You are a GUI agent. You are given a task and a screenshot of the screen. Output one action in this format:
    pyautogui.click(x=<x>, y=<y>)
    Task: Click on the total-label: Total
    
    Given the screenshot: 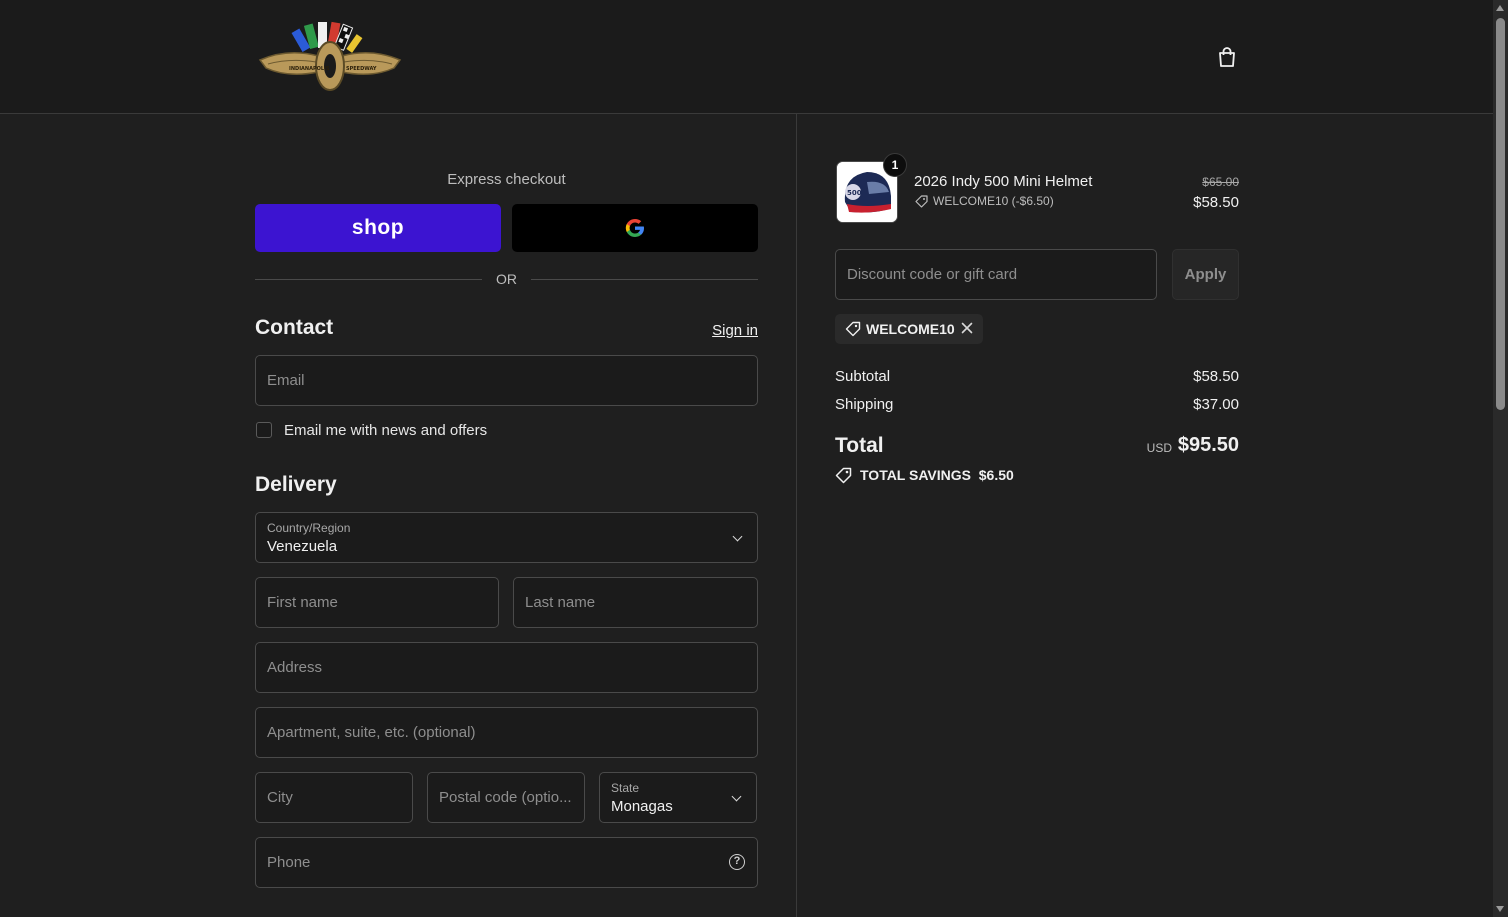 What is the action you would take?
    pyautogui.click(x=859, y=445)
    